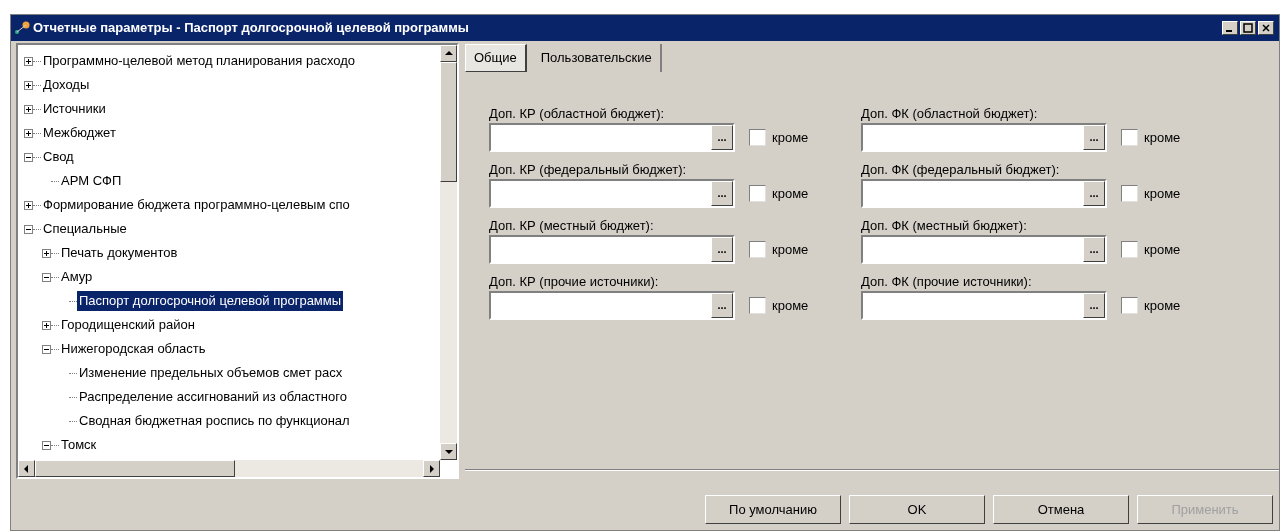  What do you see at coordinates (74, 109) in the screenshot?
I see `tree-item: Источники` at bounding box center [74, 109].